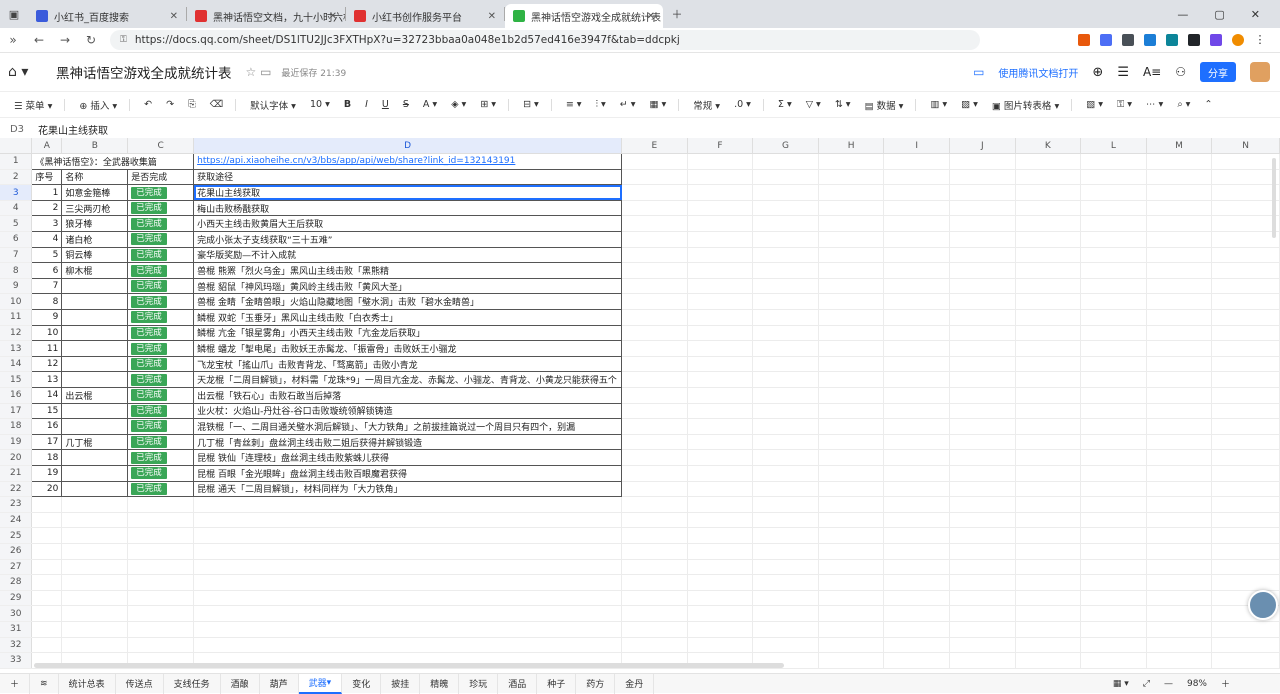  What do you see at coordinates (148, 104) in the screenshot?
I see `undo-icon: ↶` at bounding box center [148, 104].